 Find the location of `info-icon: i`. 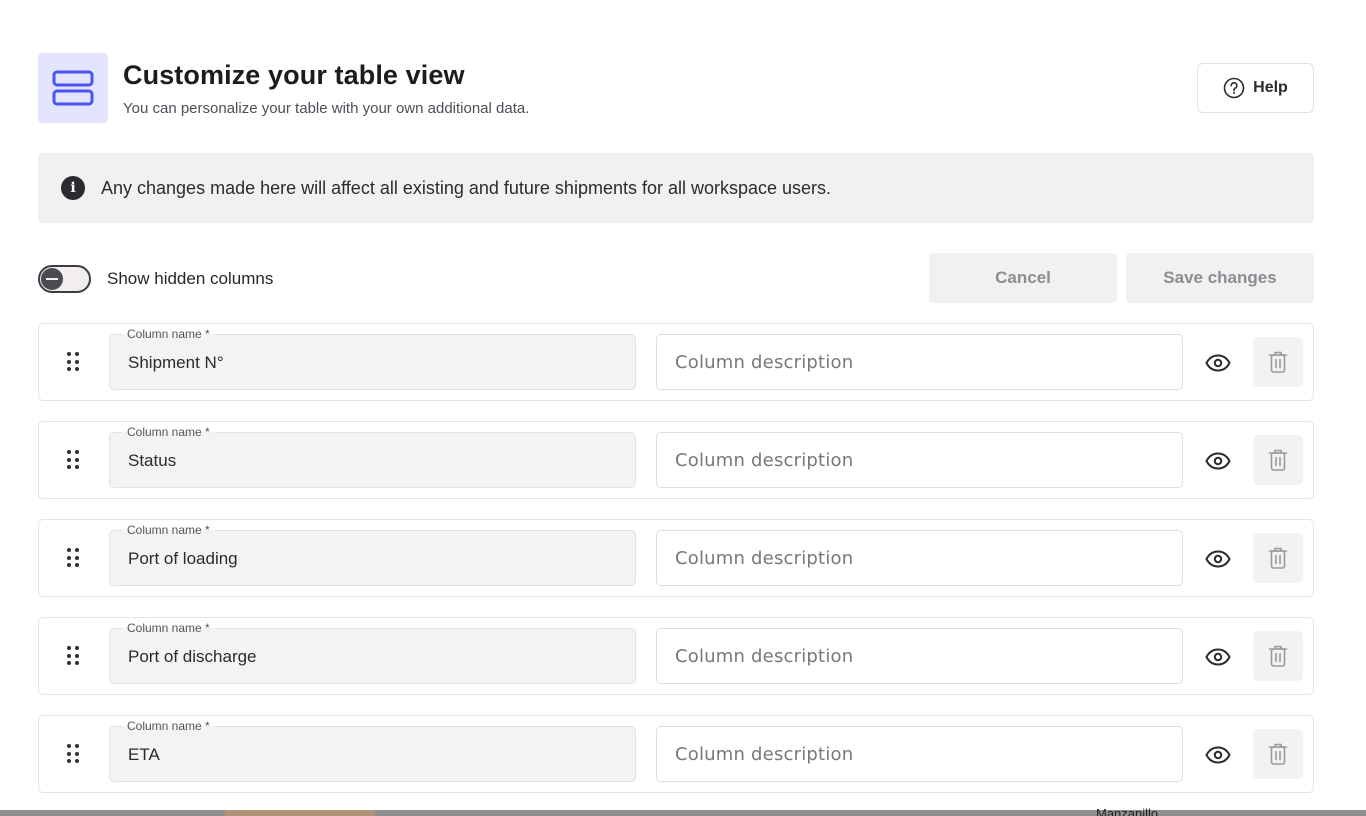

info-icon: i is located at coordinates (73, 188).